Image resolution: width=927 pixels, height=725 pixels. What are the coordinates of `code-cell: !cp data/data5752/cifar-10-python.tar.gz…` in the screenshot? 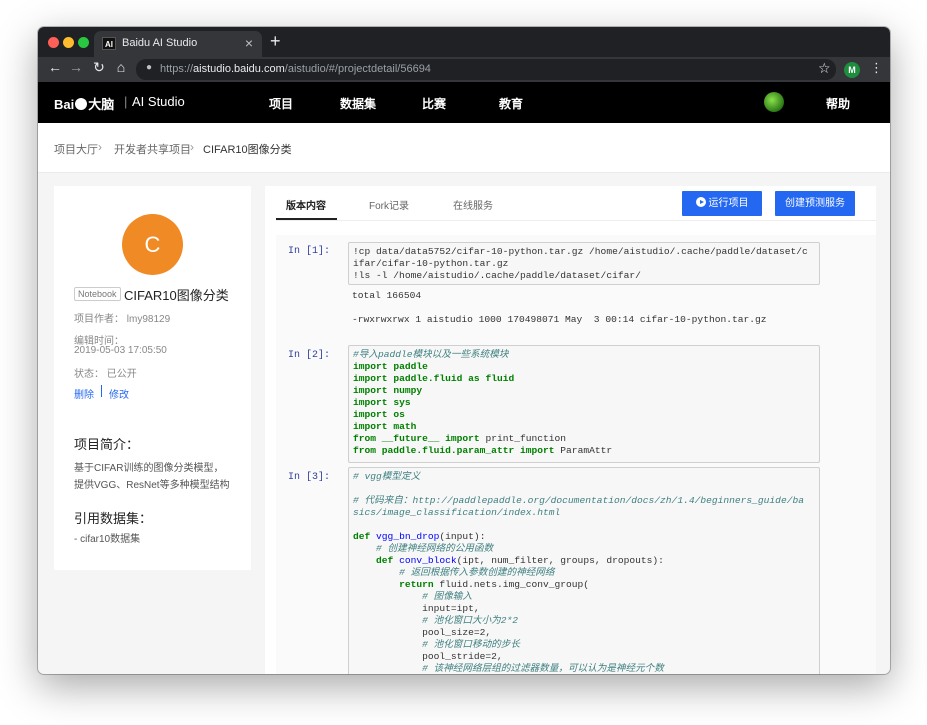 It's located at (584, 263).